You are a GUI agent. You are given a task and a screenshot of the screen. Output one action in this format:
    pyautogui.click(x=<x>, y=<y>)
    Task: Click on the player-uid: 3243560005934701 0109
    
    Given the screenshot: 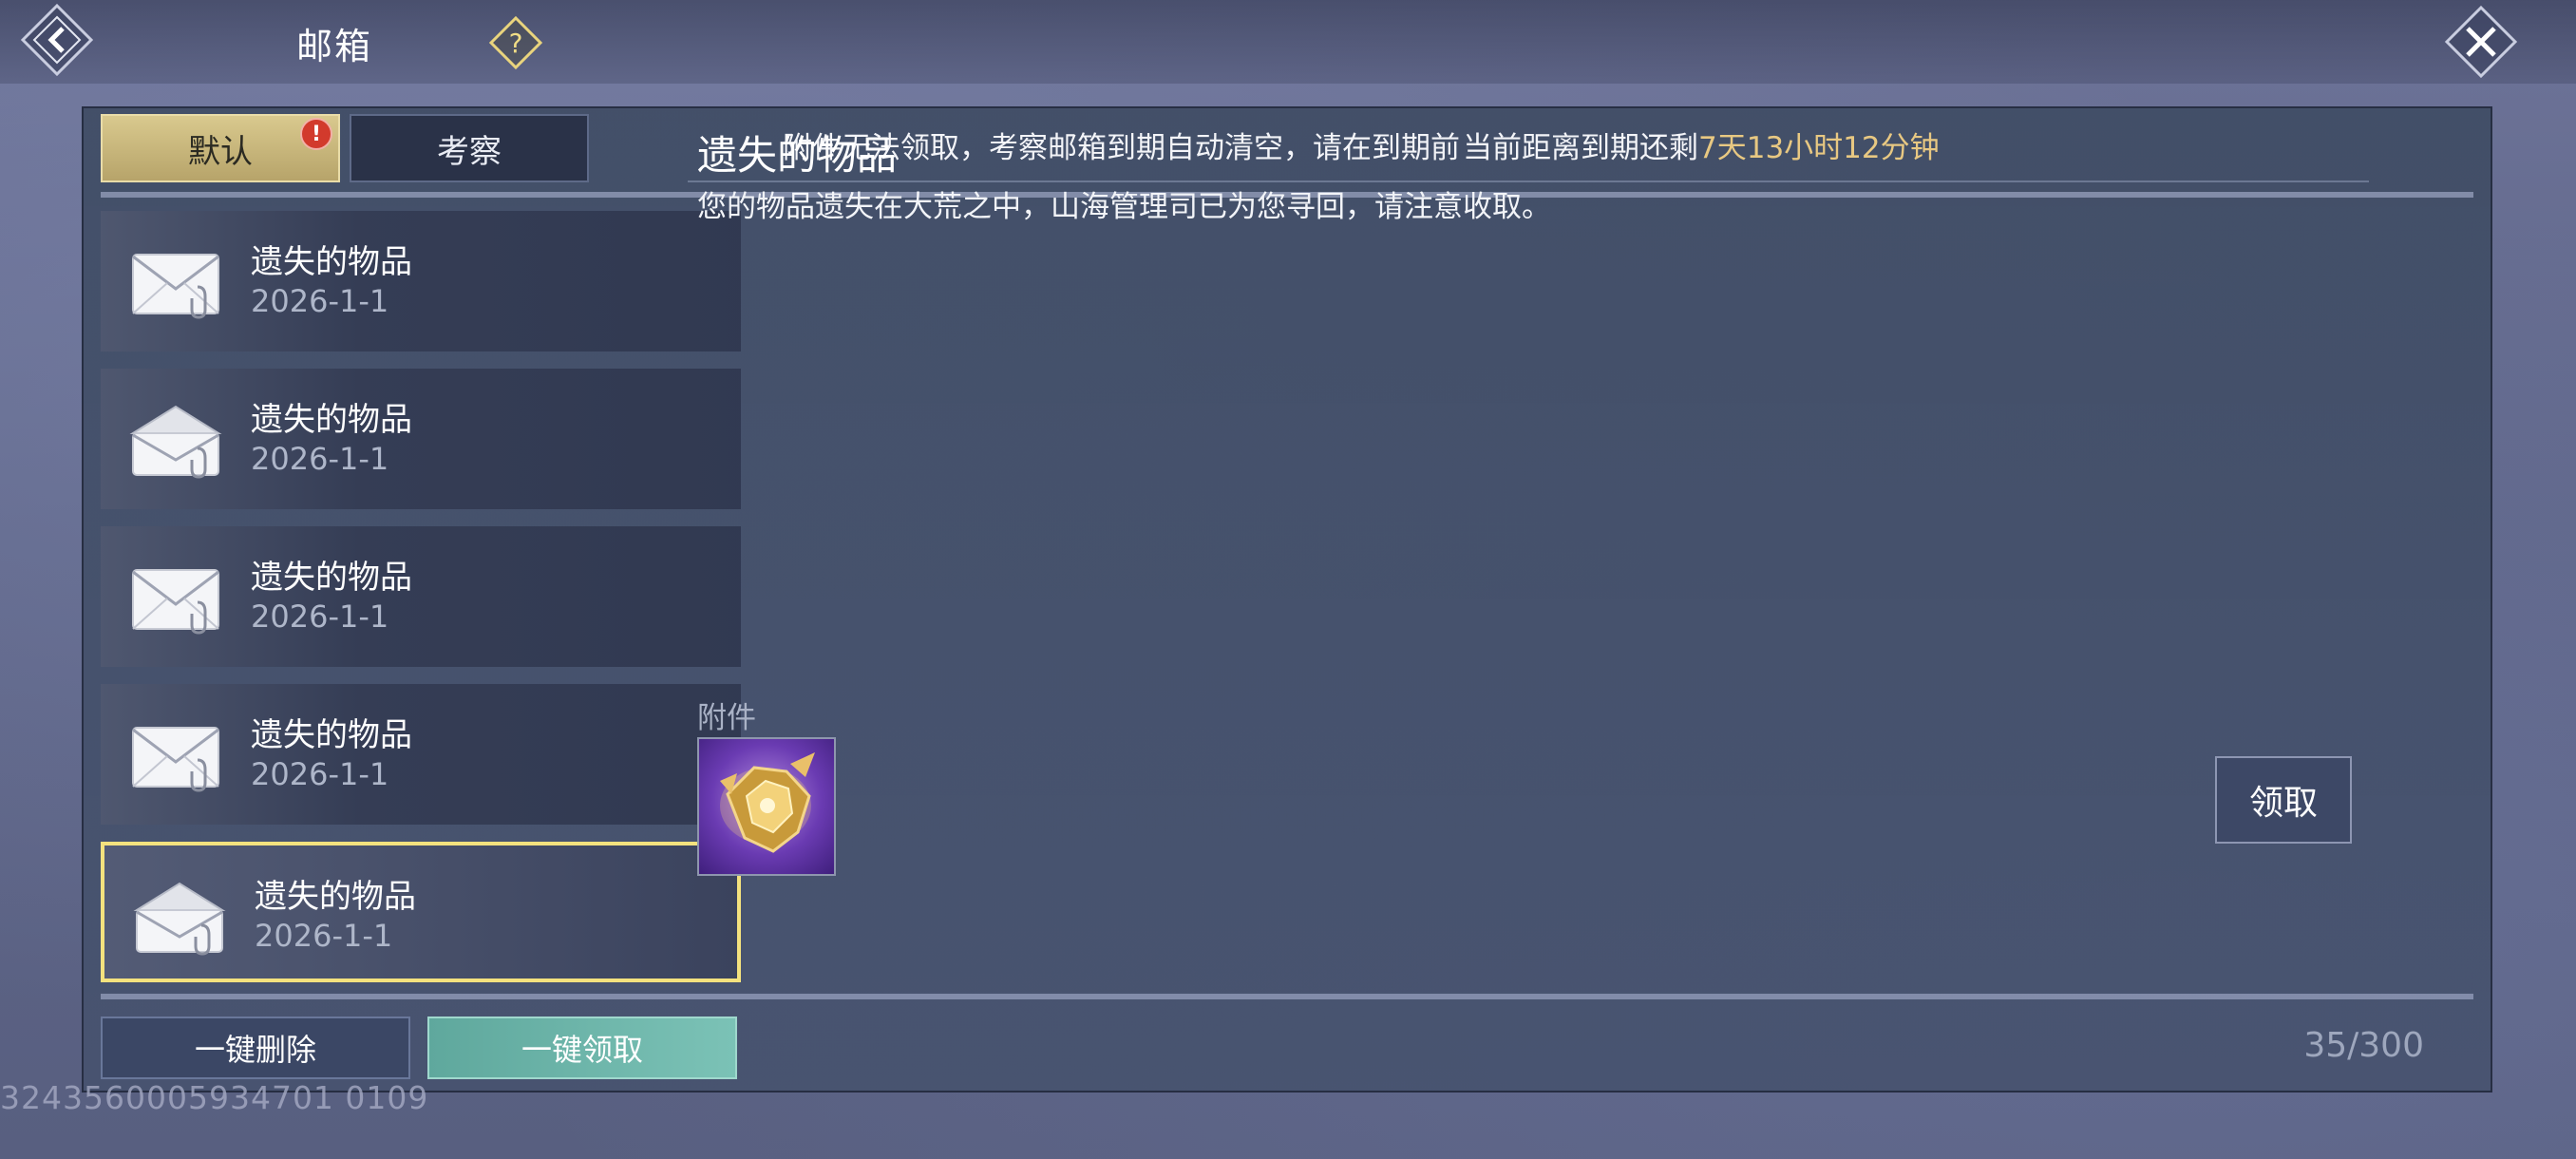 What is the action you would take?
    pyautogui.click(x=214, y=1097)
    